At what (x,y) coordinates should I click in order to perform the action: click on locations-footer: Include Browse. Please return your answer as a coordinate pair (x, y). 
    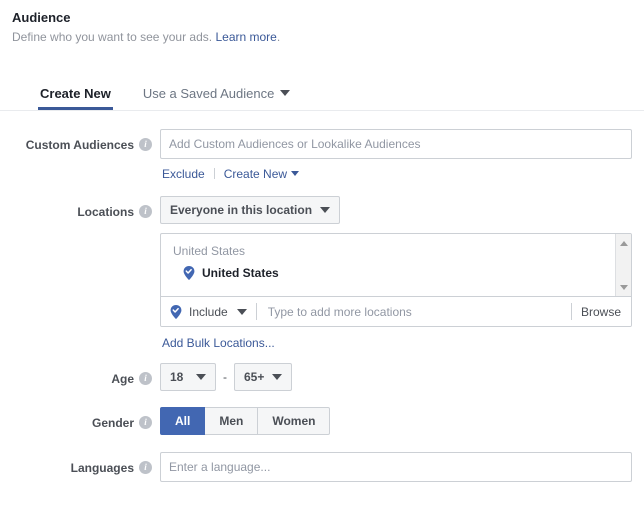
    Looking at the image, I should click on (396, 311).